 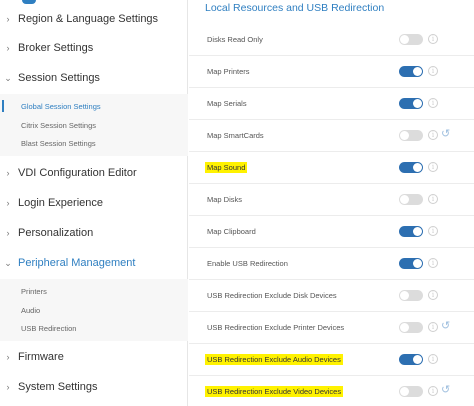 I want to click on sub-citrix-session-settings: Citrix Session Settings, so click(x=94, y=125).